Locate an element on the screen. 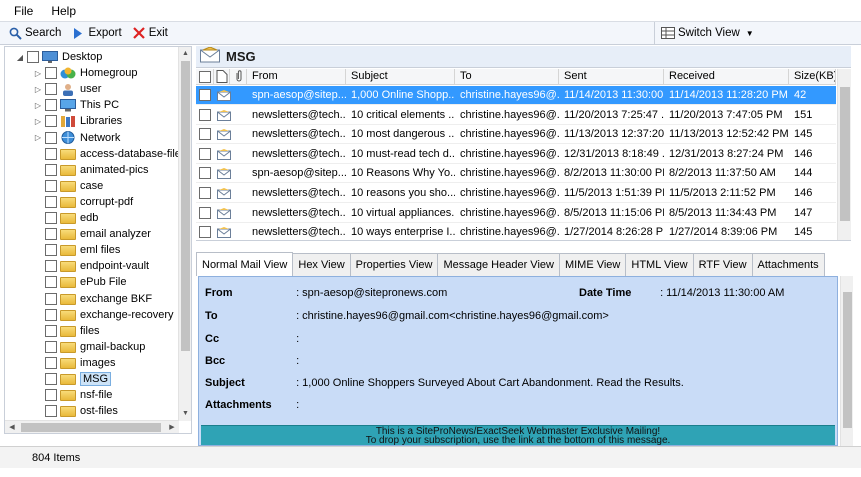  tree-item: ▷ Libraries is located at coordinates (77, 121).